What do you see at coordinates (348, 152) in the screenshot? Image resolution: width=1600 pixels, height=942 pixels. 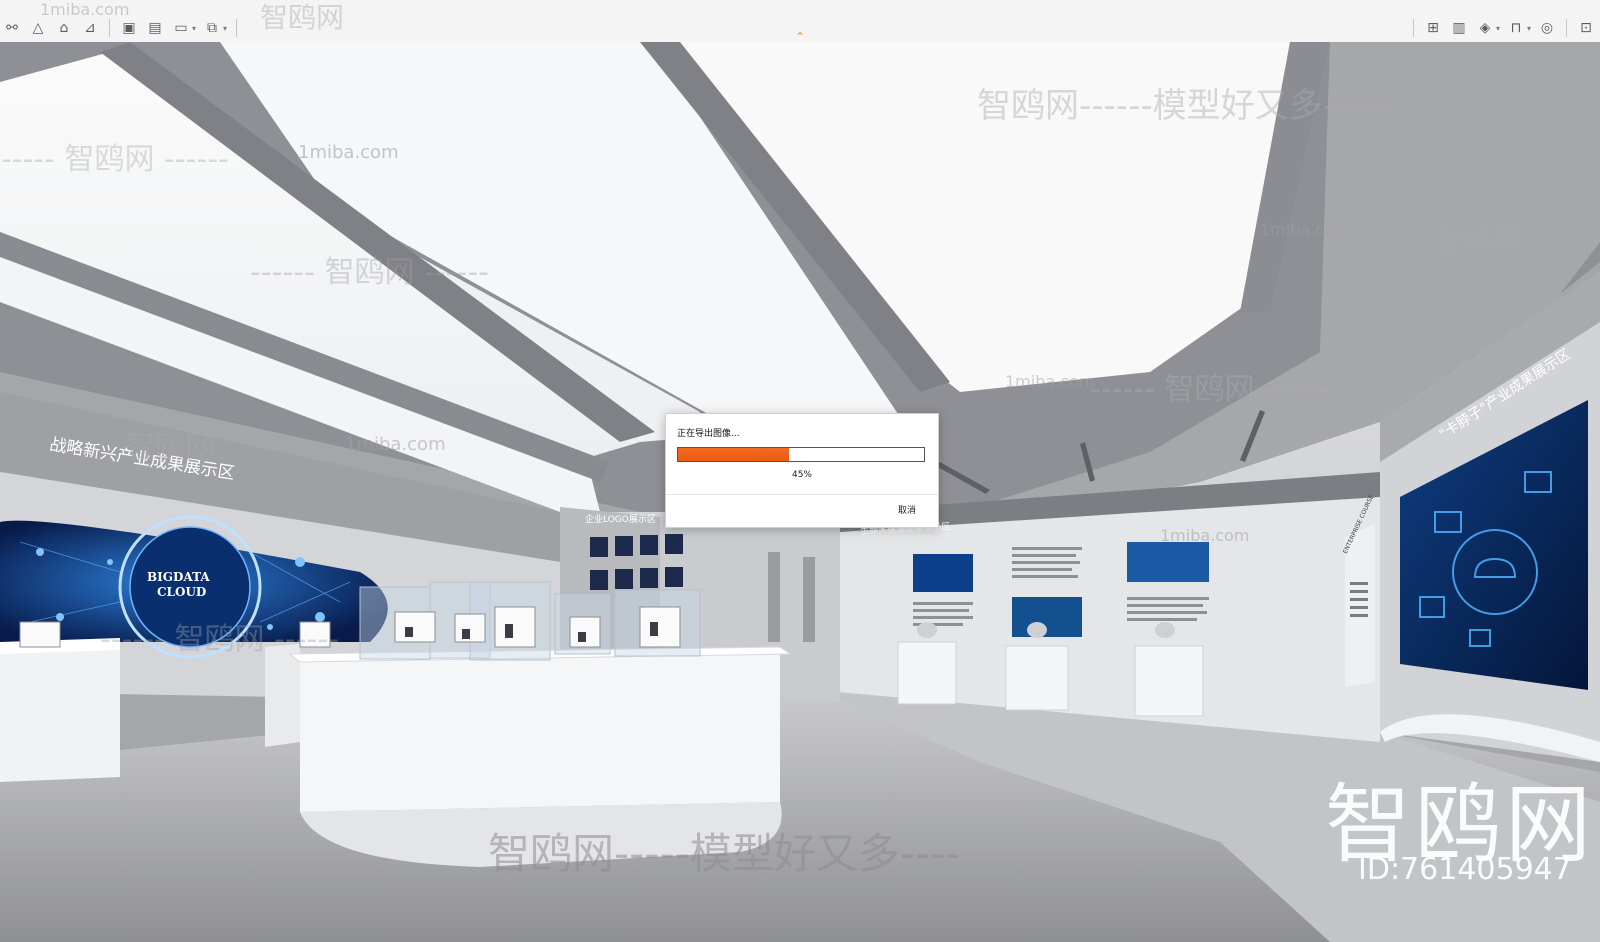 I see `watermark-site-1: 1miba.com` at bounding box center [348, 152].